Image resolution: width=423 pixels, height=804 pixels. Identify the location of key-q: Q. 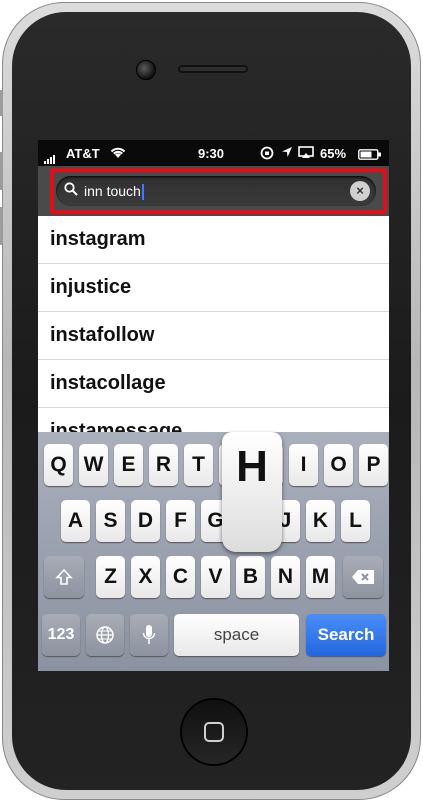
(58, 465).